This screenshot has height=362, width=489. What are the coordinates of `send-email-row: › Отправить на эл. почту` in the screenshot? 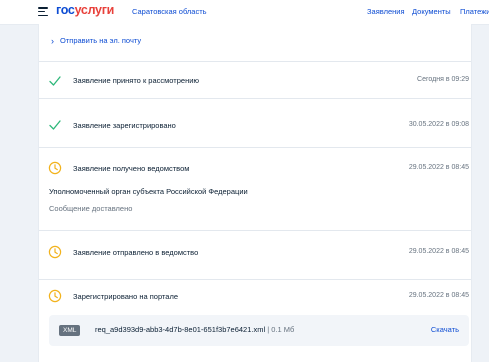 It's located at (255, 43).